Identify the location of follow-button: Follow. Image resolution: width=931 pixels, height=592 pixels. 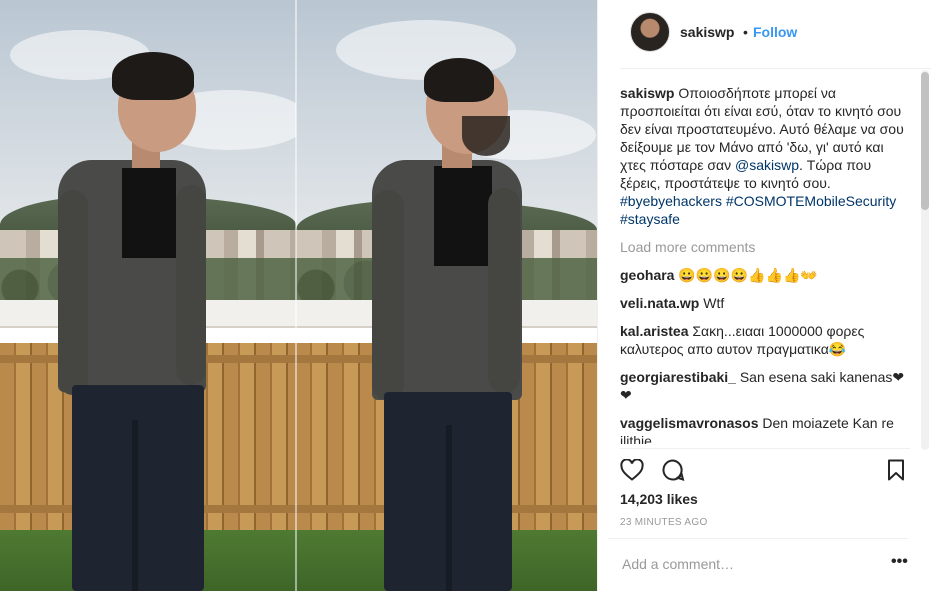
(775, 32).